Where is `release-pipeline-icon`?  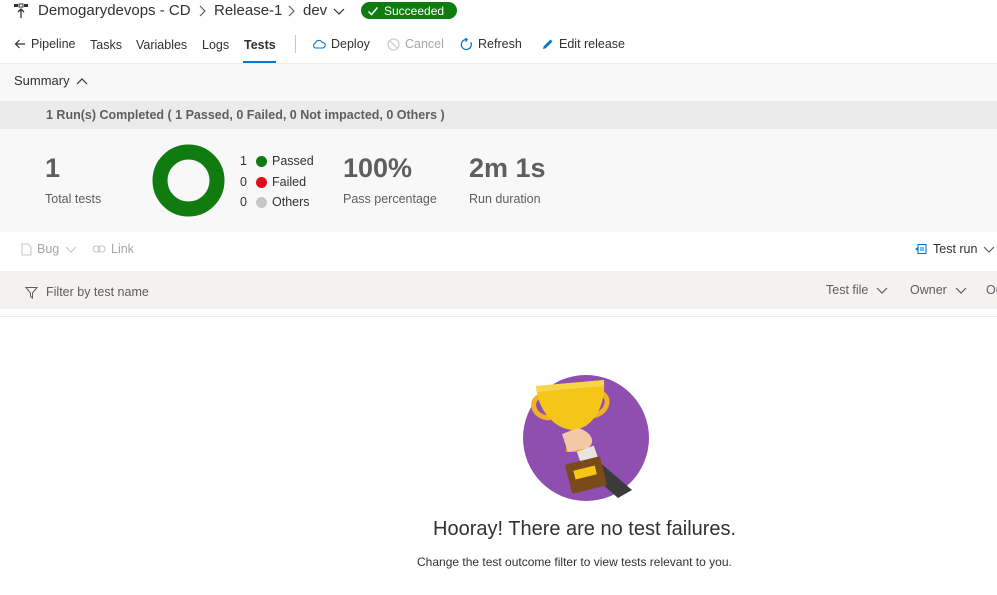 release-pipeline-icon is located at coordinates (21, 10).